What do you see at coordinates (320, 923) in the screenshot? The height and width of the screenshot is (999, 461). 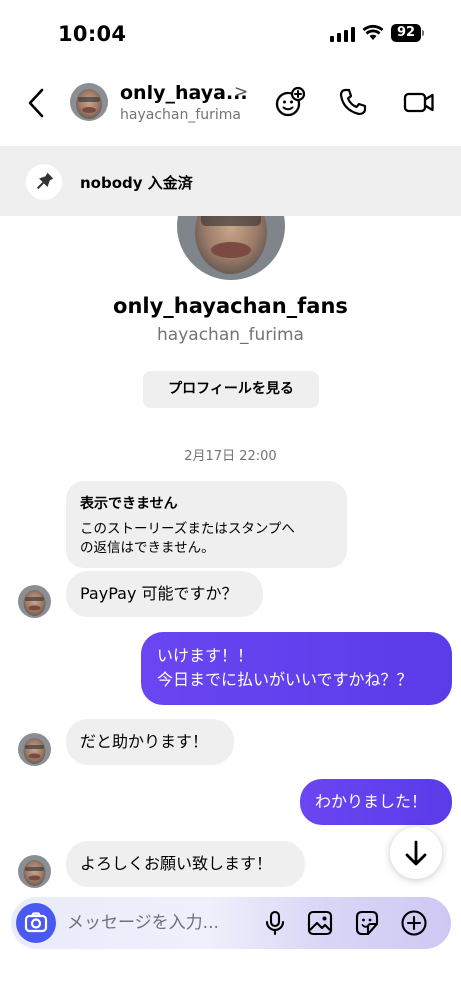 I see `gallery-icon` at bounding box center [320, 923].